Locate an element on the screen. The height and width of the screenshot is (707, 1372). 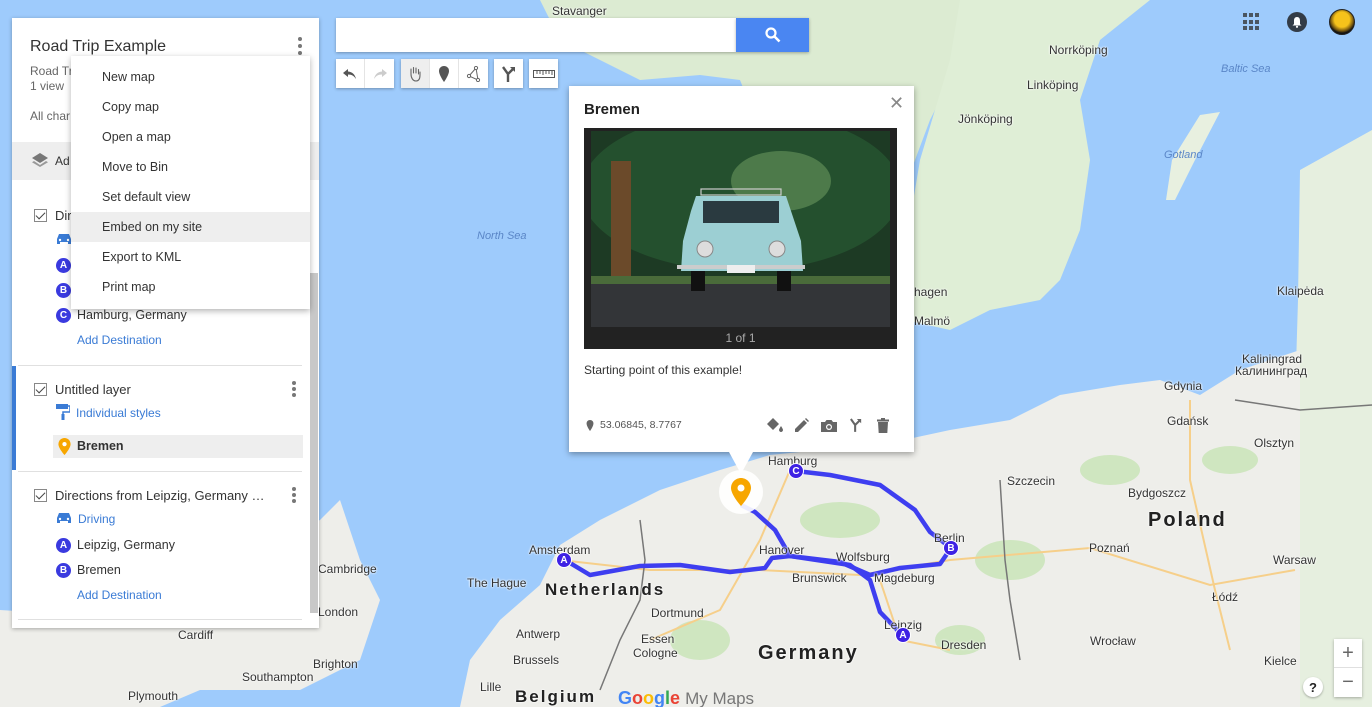
draw-line-button is located at coordinates (473, 73).